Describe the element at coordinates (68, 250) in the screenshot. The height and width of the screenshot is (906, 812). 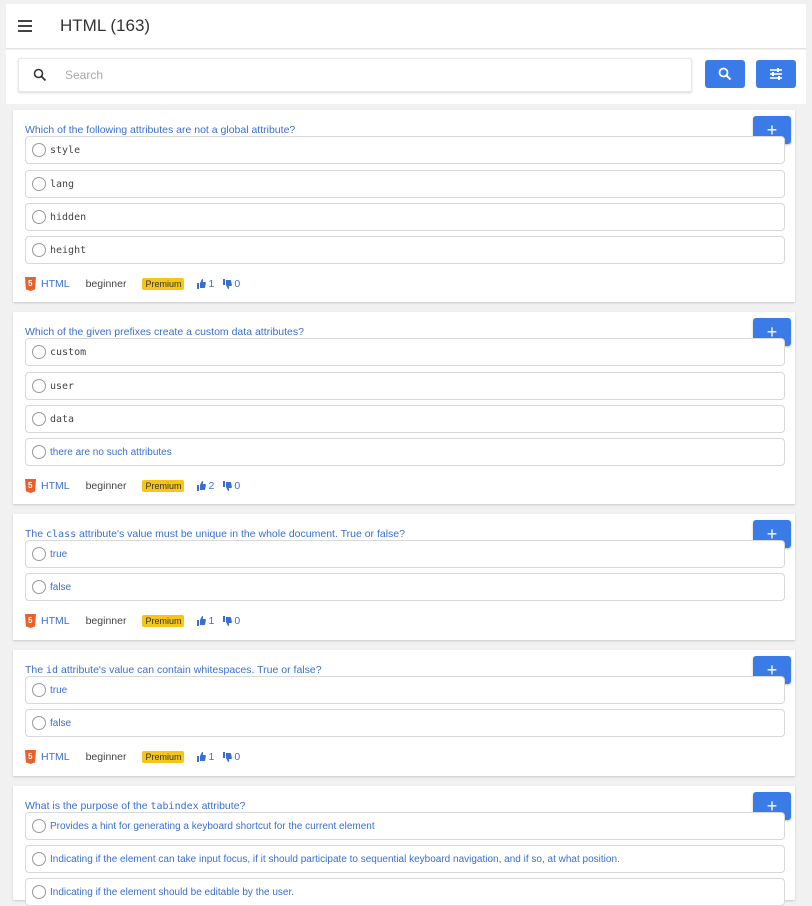
I see `option-label: height` at that location.